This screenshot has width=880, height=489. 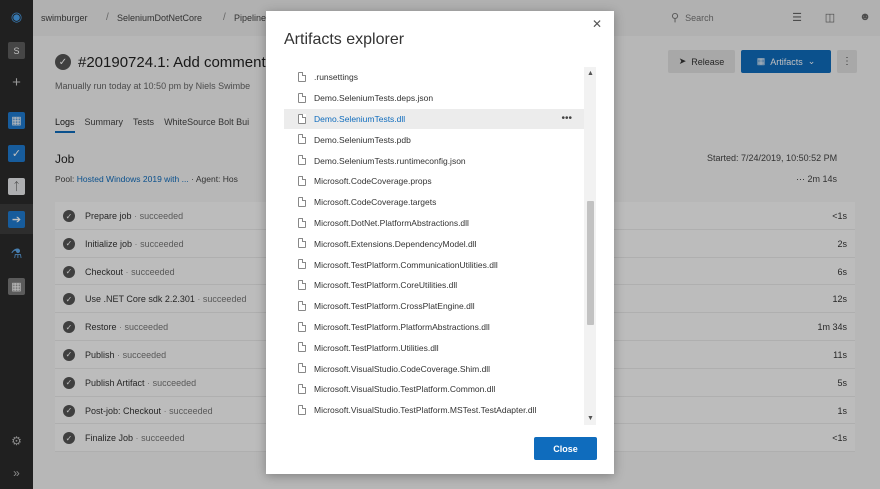 What do you see at coordinates (395, 243) in the screenshot?
I see `file-name: Microsoft.Extensions.DependencyModel.dll` at bounding box center [395, 243].